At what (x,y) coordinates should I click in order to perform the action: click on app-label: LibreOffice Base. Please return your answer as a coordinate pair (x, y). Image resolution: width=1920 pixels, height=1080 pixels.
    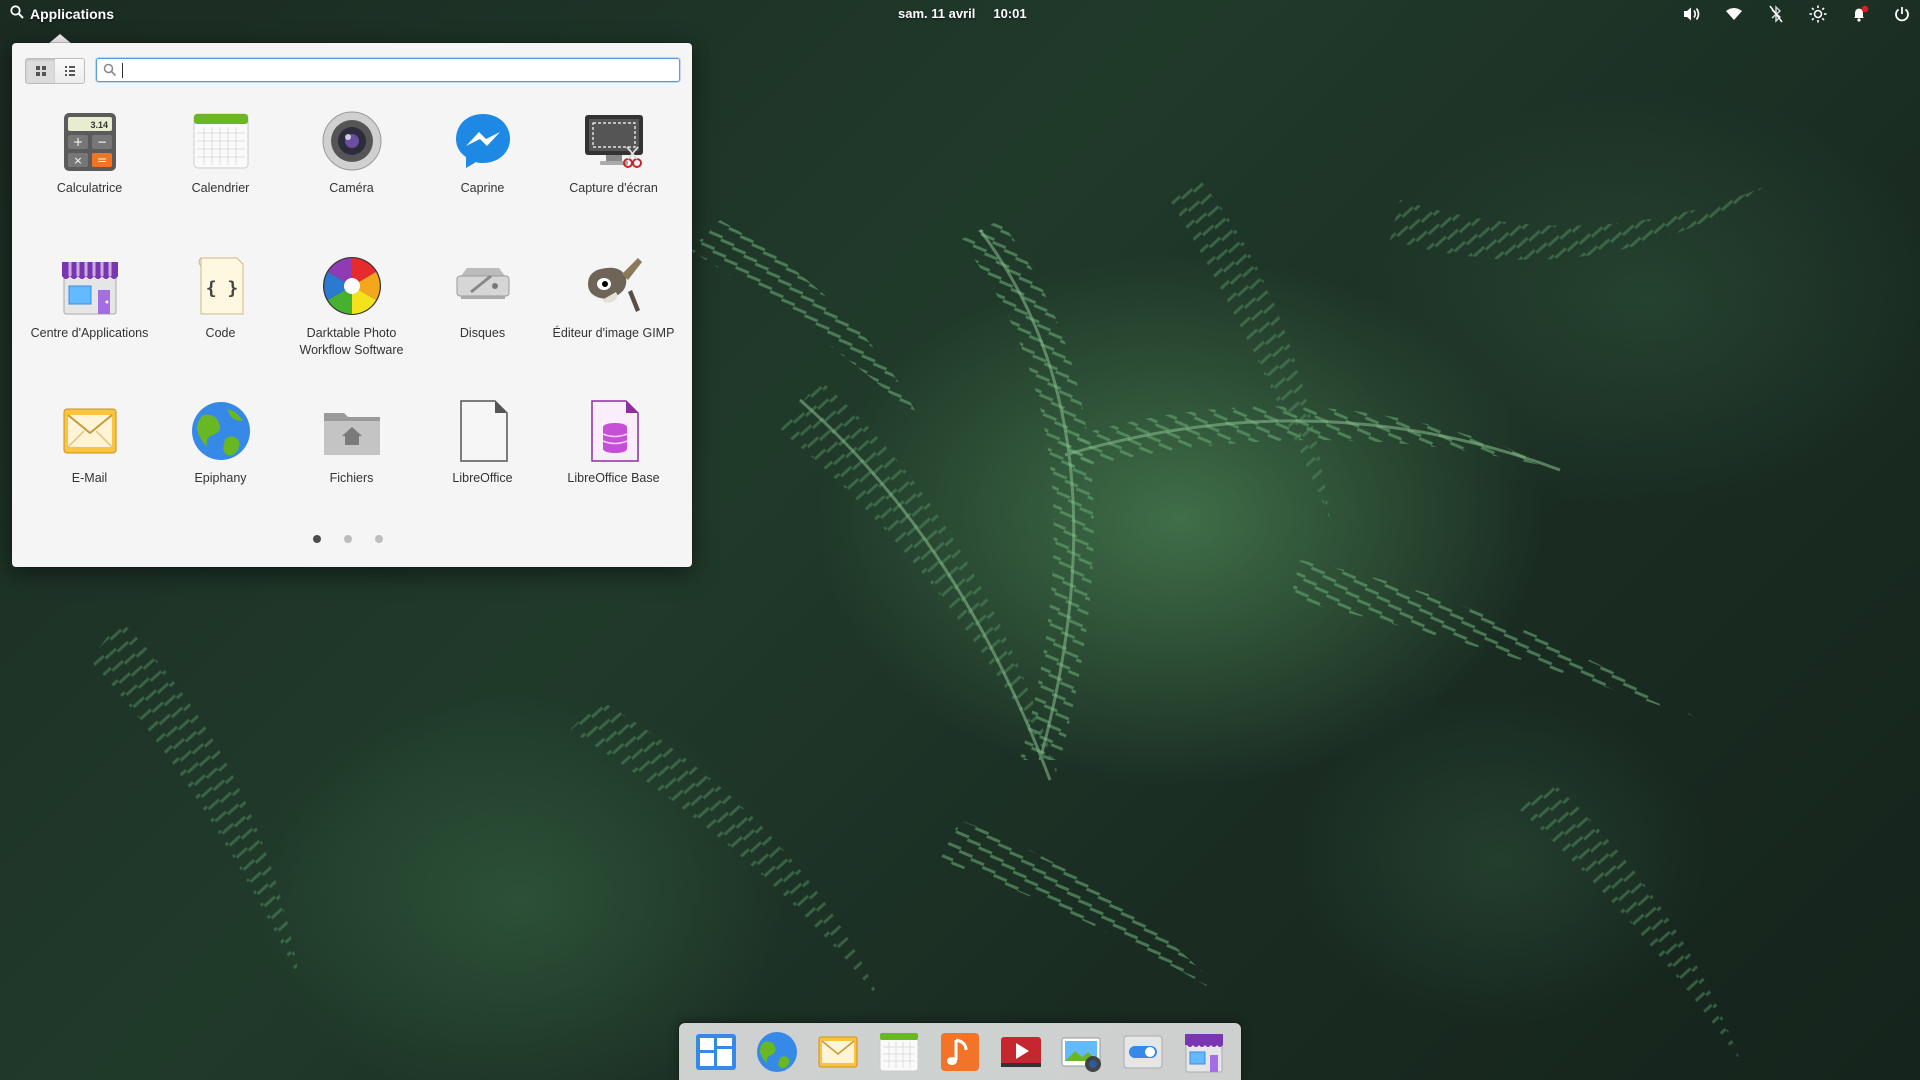
    Looking at the image, I should click on (613, 478).